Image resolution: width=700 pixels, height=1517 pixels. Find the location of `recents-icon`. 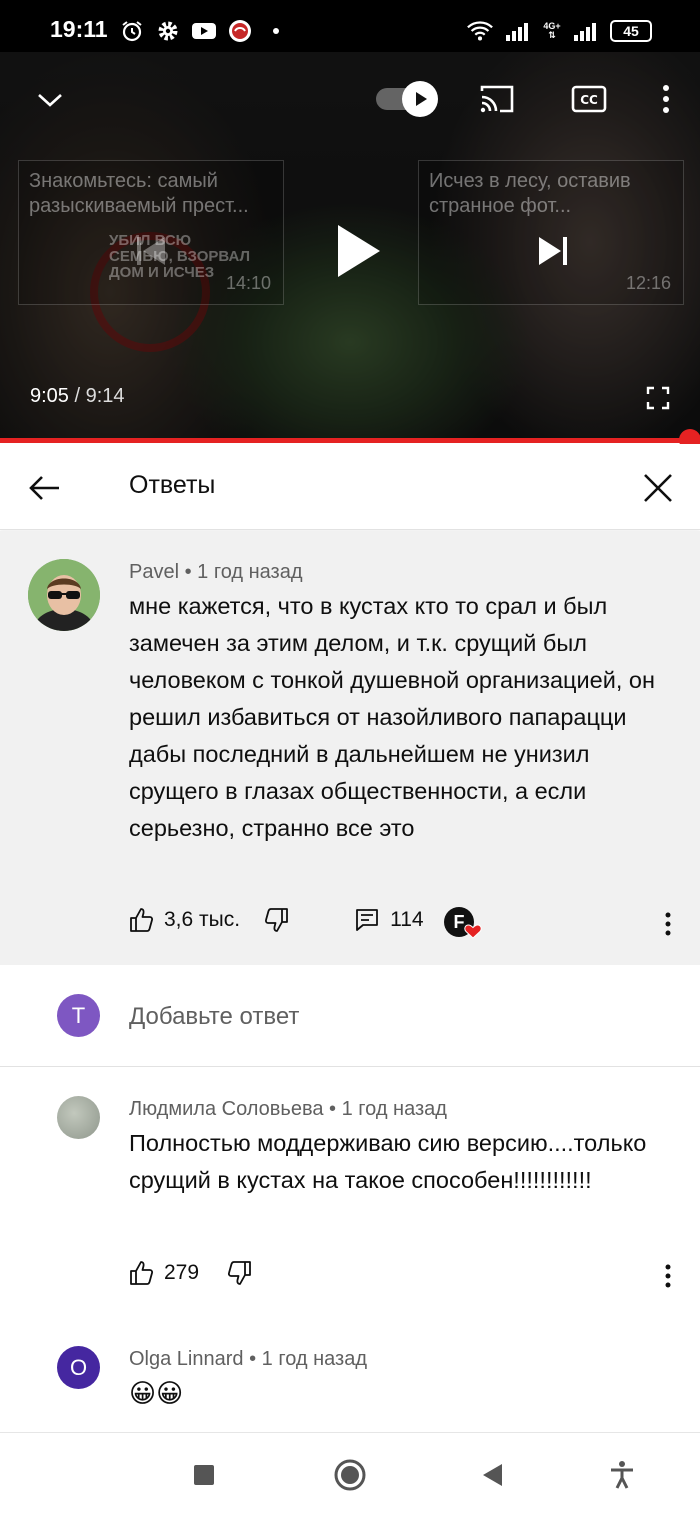

recents-icon is located at coordinates (204, 1475).